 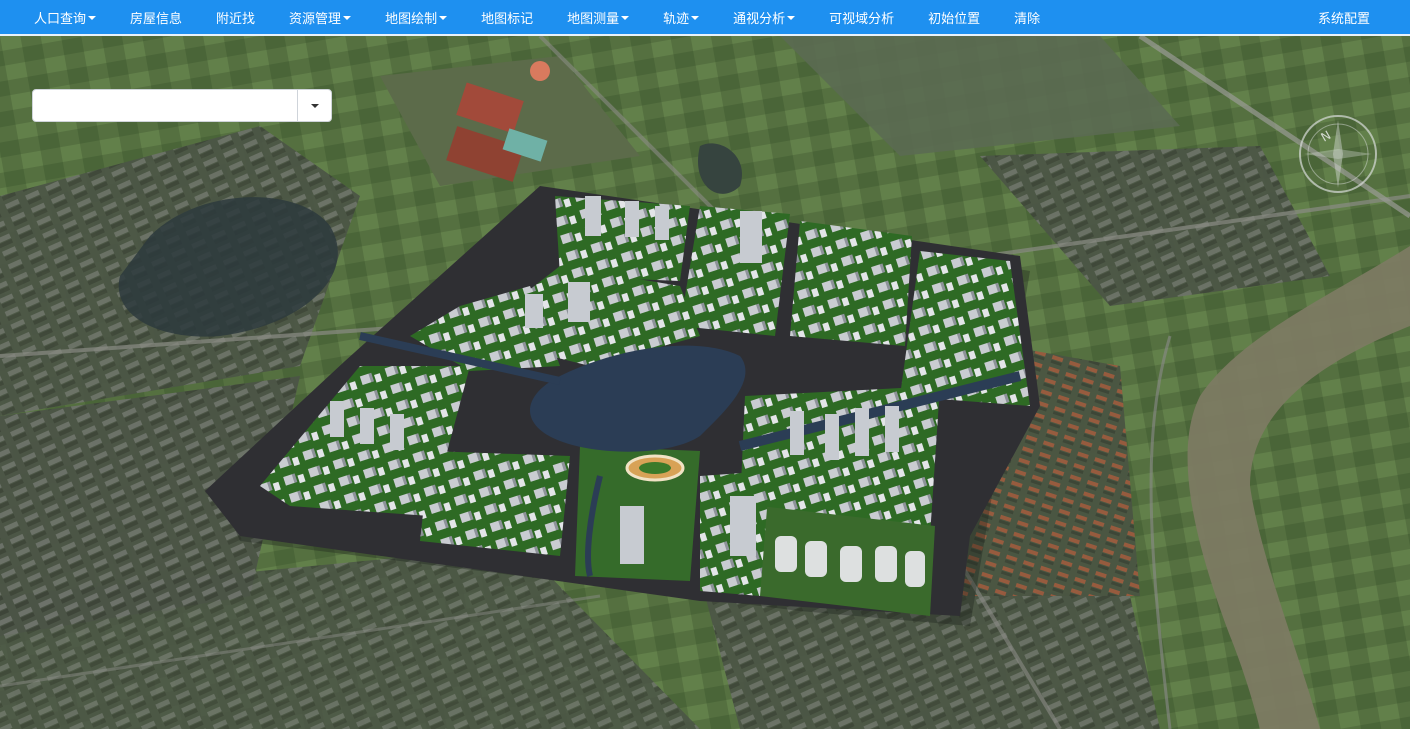 I want to click on nav-item-clear: 清除, so click(x=1027, y=17).